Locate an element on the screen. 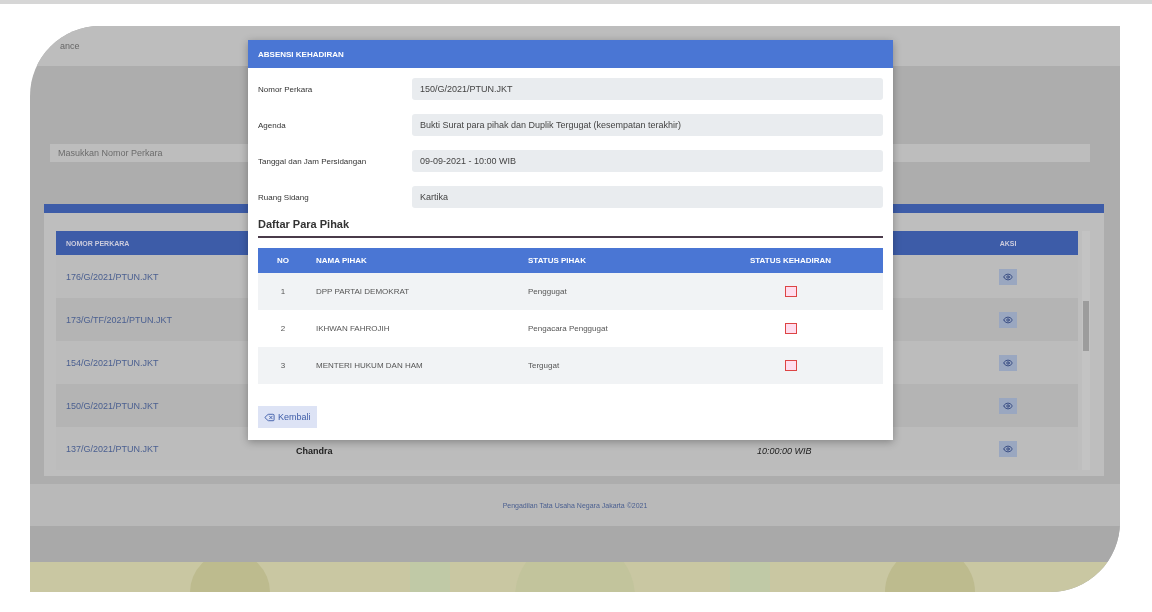  field-label: Ruang Sidang is located at coordinates (284, 197).